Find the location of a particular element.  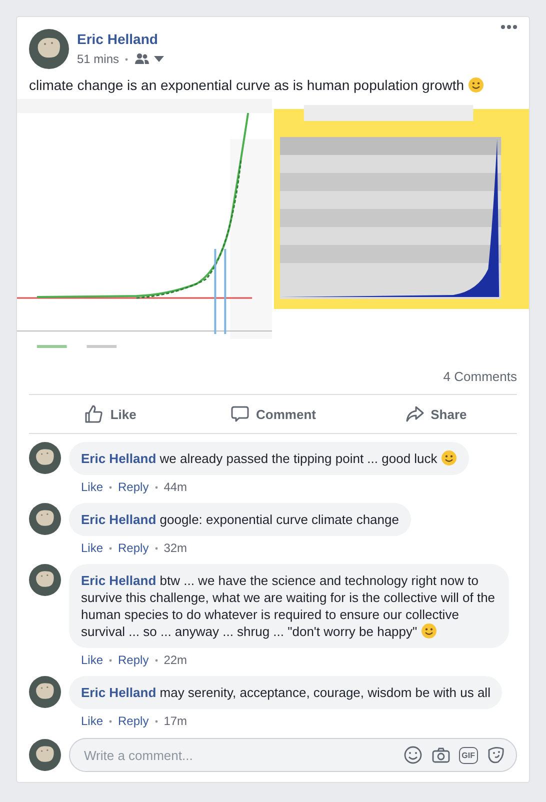

comment-button: Comment is located at coordinates (273, 414).